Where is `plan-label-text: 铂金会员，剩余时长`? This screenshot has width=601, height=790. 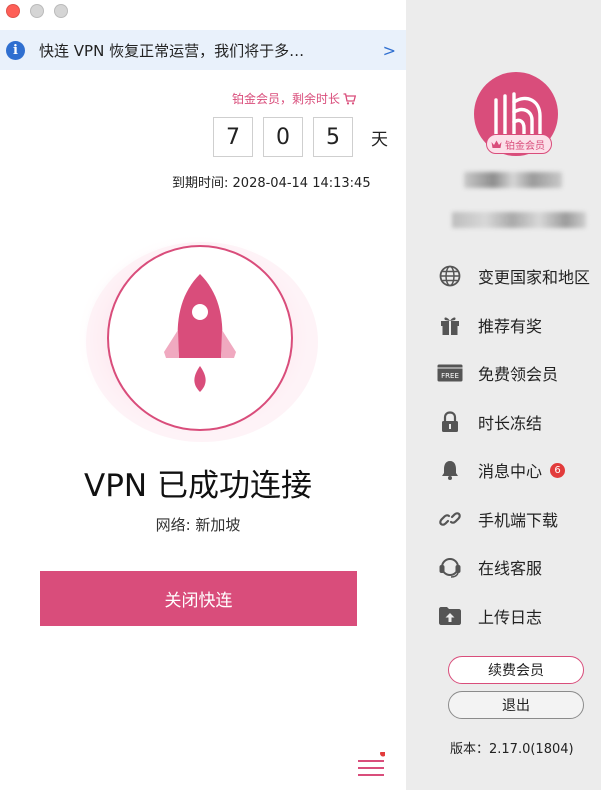 plan-label-text: 铂金会员，剩余时长 is located at coordinates (285, 99).